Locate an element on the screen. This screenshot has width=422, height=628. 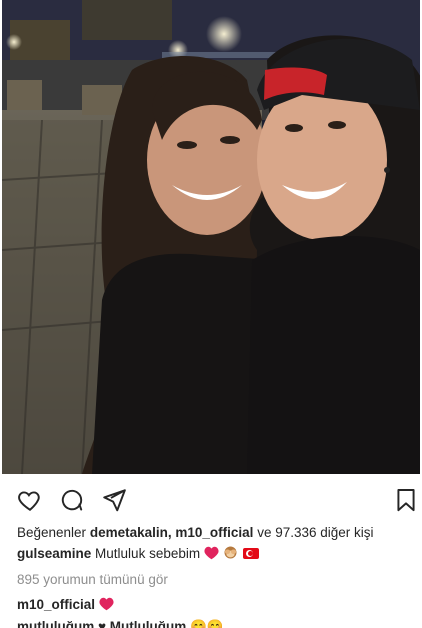
comment-bubble-icon is located at coordinates (72, 500).